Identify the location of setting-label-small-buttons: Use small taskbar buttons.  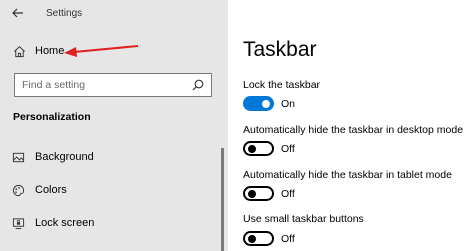
(303, 219).